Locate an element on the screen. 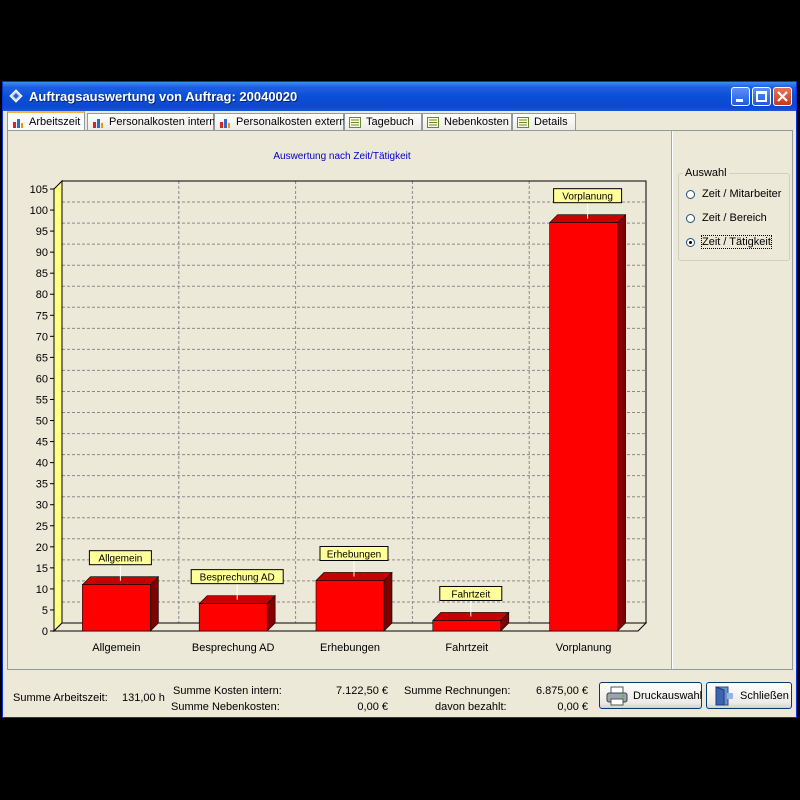  minimize-button is located at coordinates (740, 96).